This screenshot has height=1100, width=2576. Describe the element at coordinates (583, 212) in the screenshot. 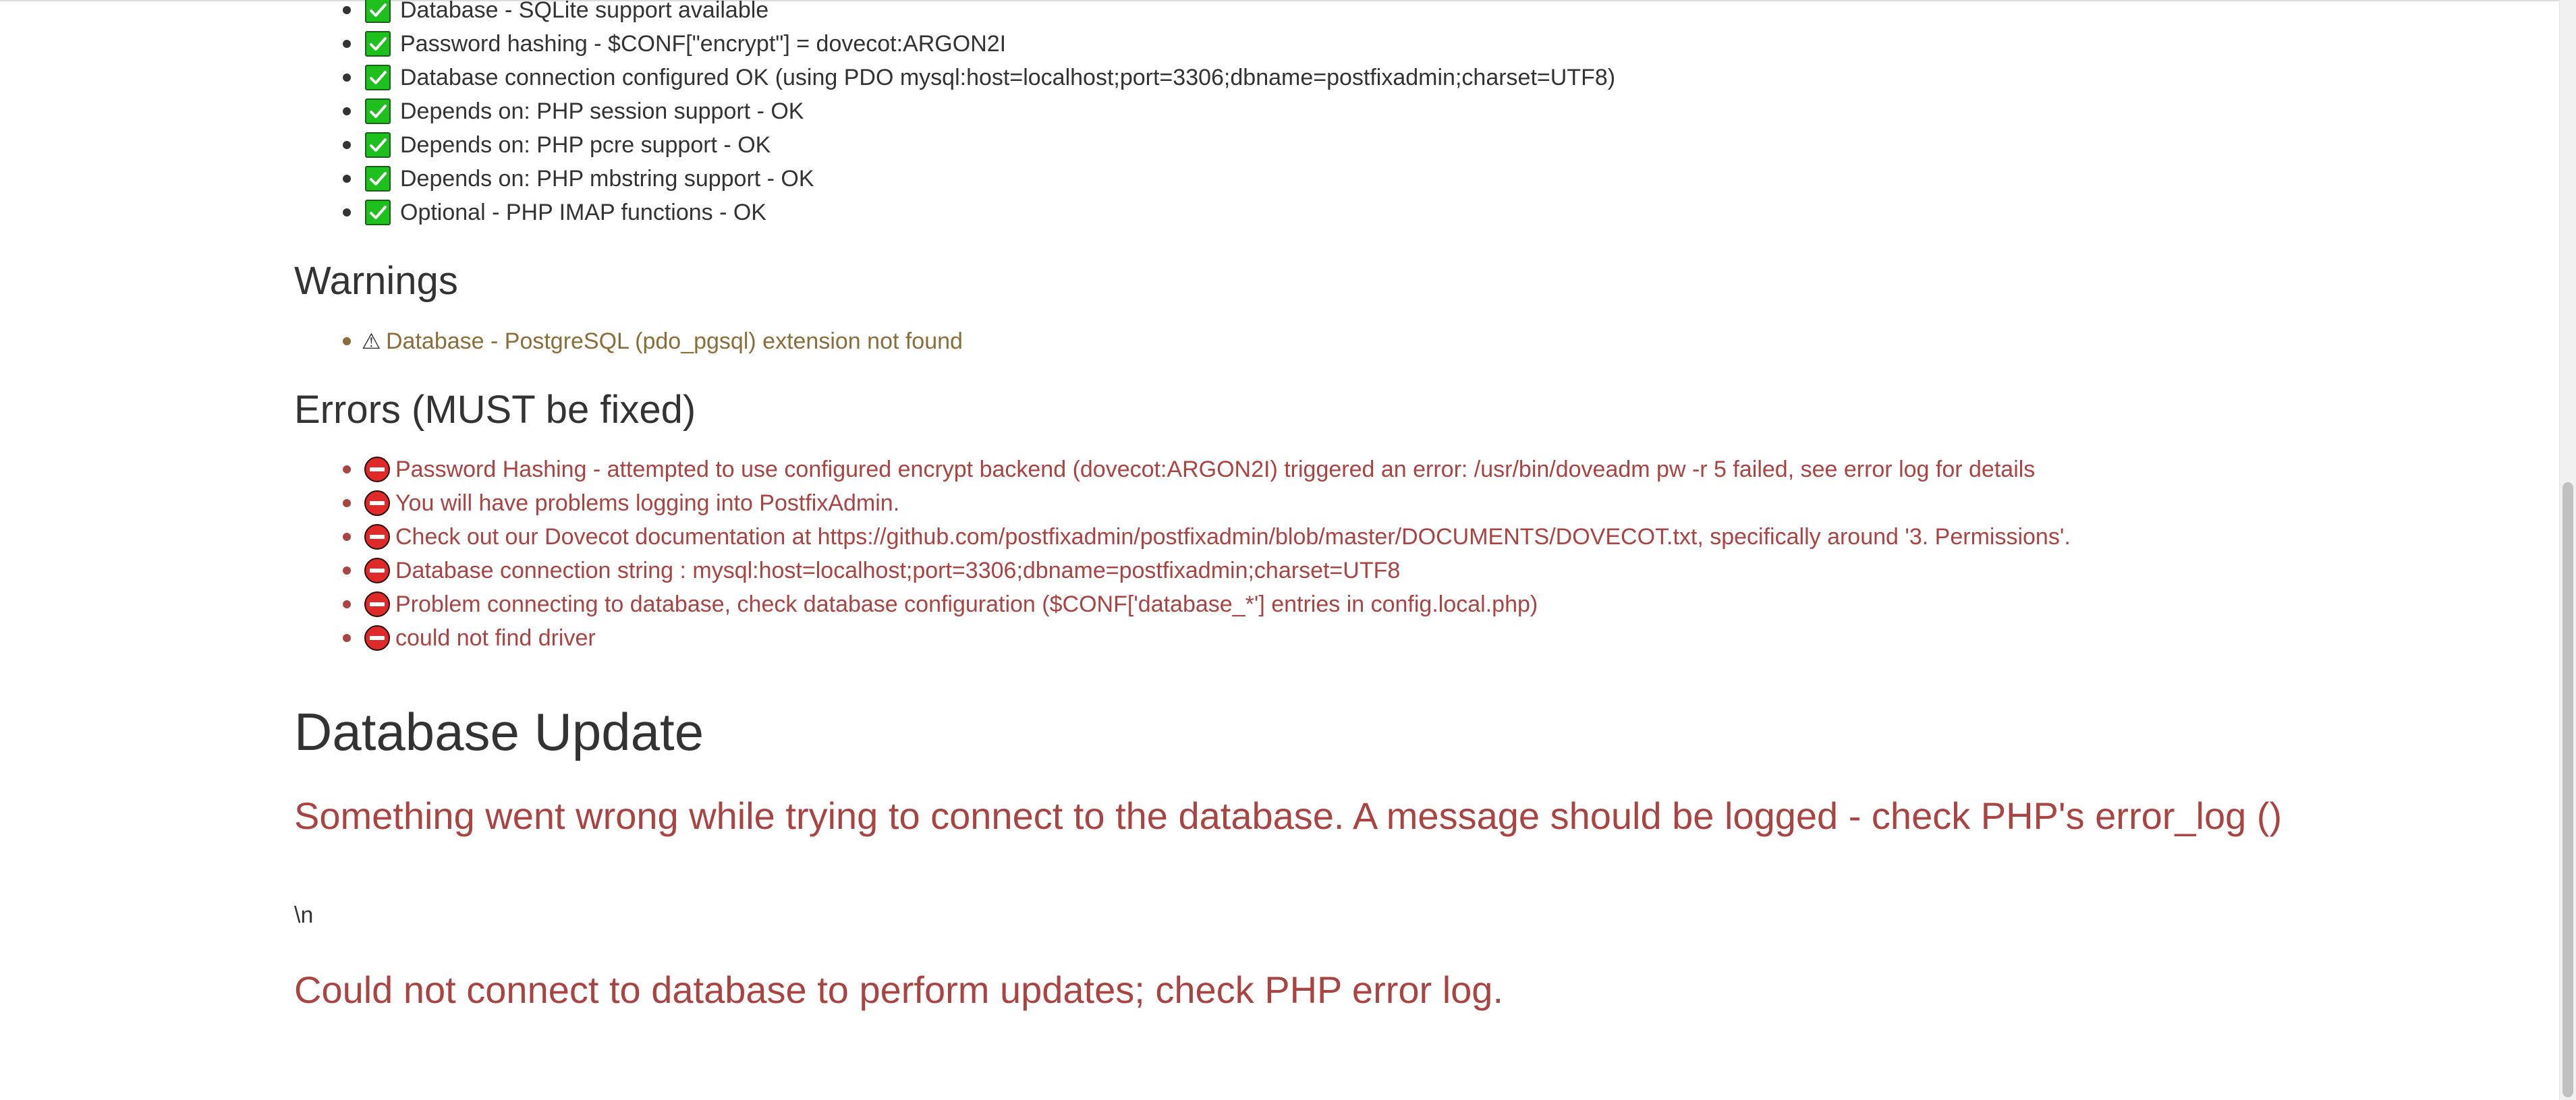

I see `check-item-text: Optional - PHP IMAP functions - OK` at that location.